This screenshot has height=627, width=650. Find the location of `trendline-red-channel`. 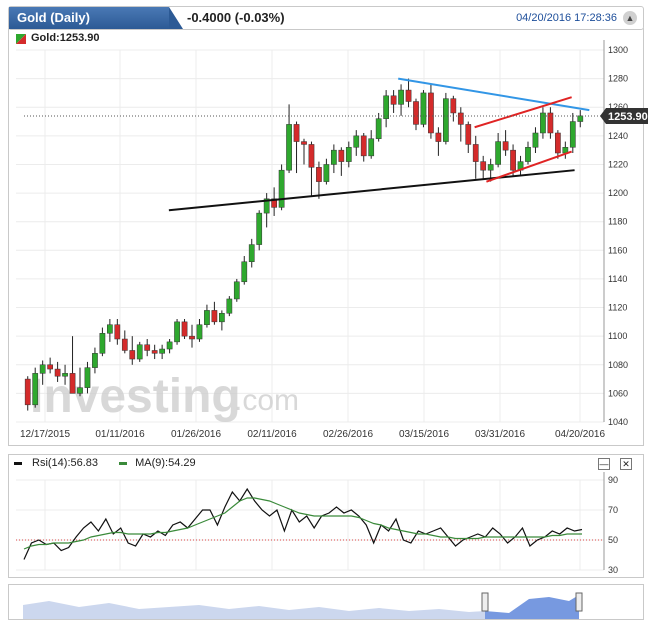

trendline-red-channel is located at coordinates (523, 112).